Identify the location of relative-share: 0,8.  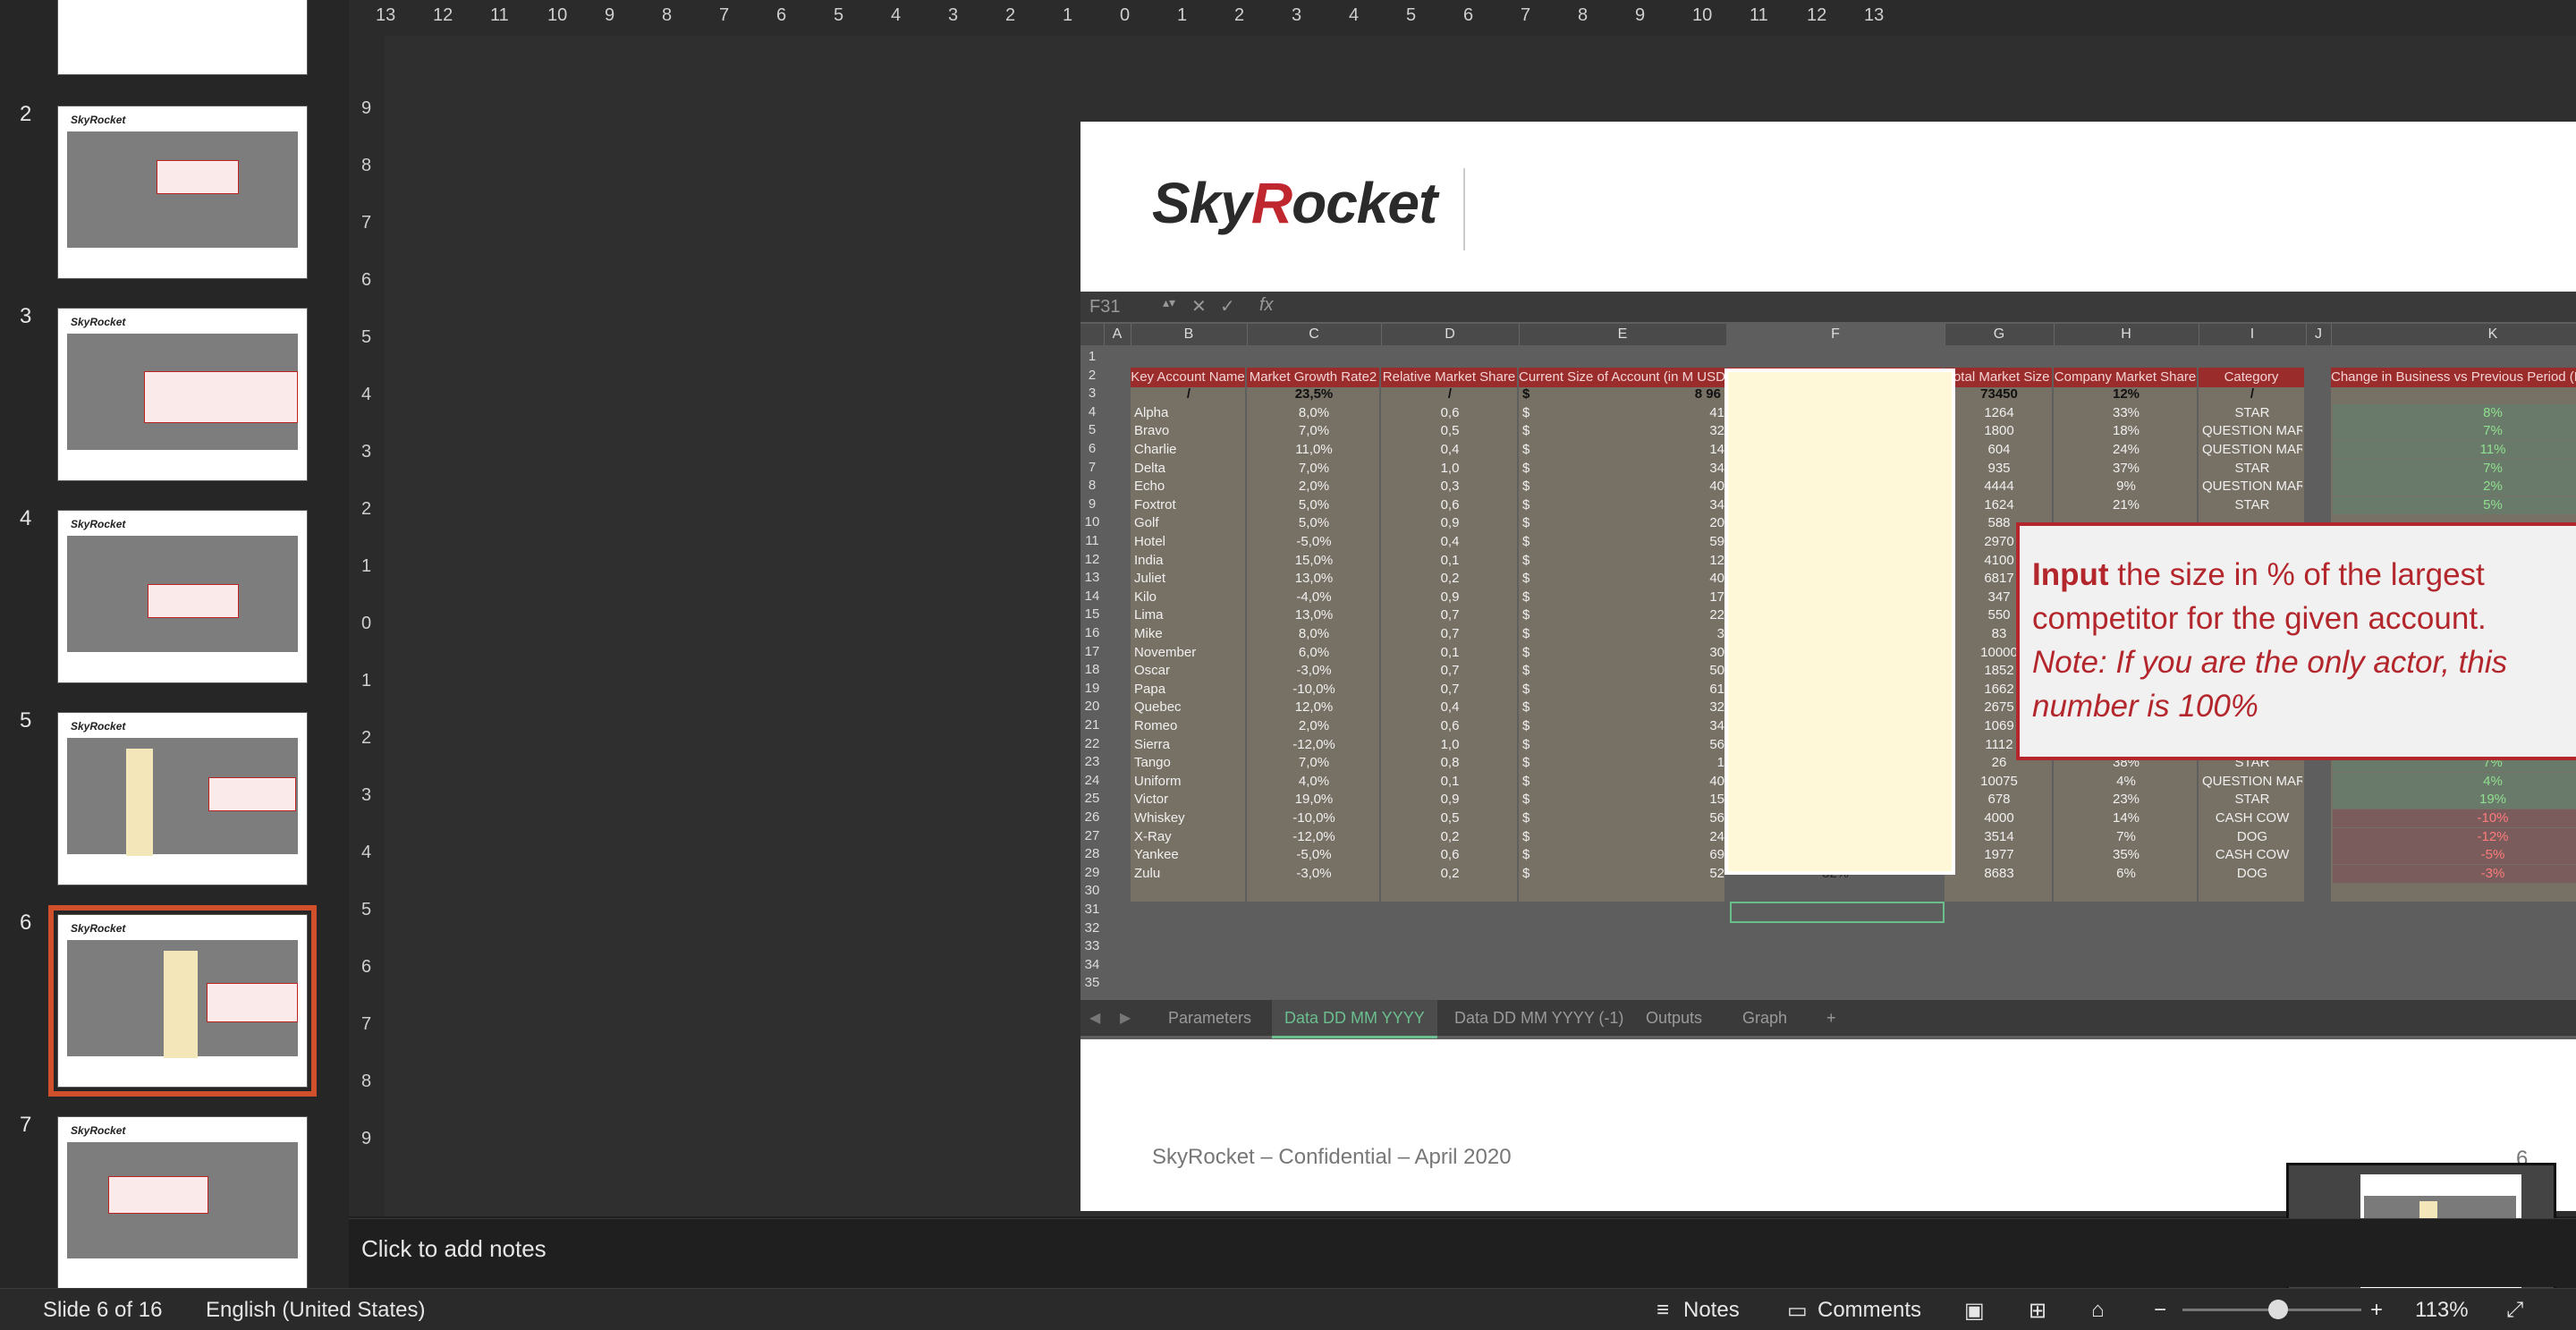
(1450, 763).